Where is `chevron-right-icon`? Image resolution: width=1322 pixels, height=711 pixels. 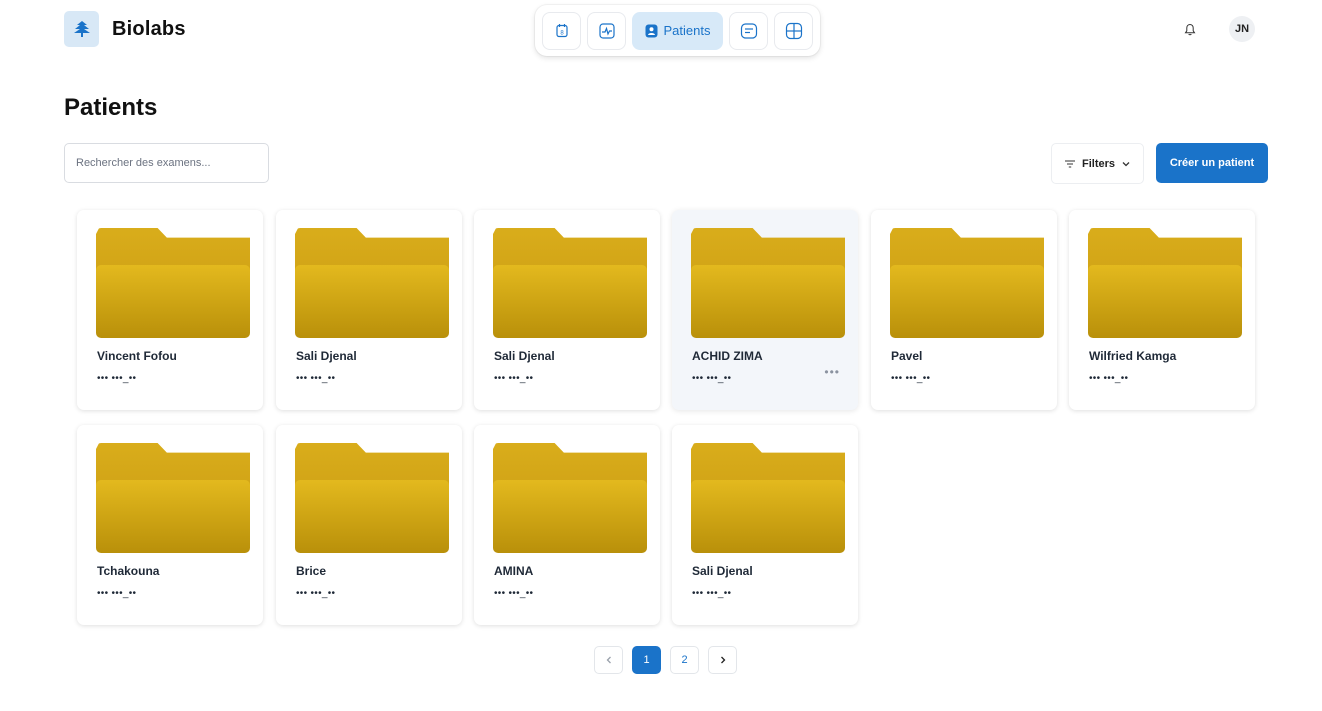 chevron-right-icon is located at coordinates (722, 660).